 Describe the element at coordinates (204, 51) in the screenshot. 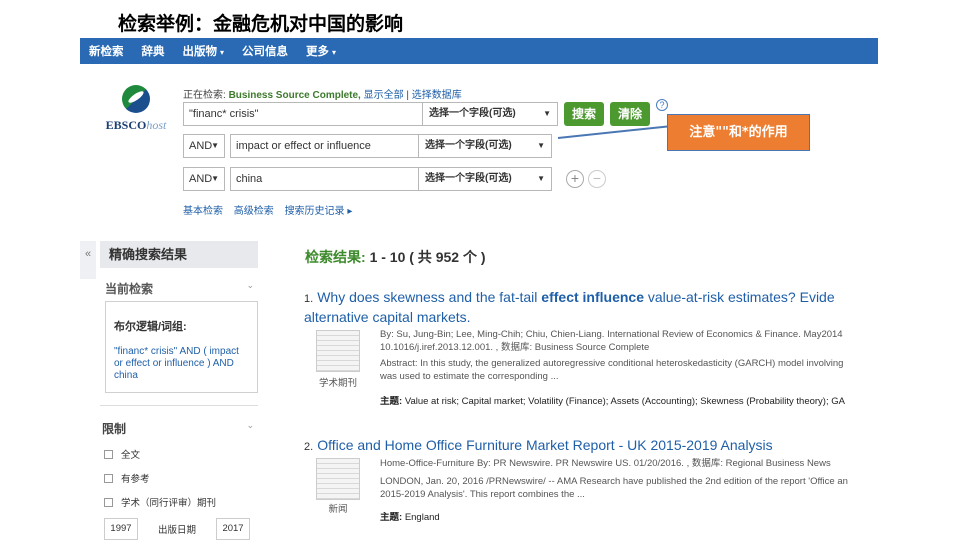

I see `nav-publications: 出版物 ▾` at that location.